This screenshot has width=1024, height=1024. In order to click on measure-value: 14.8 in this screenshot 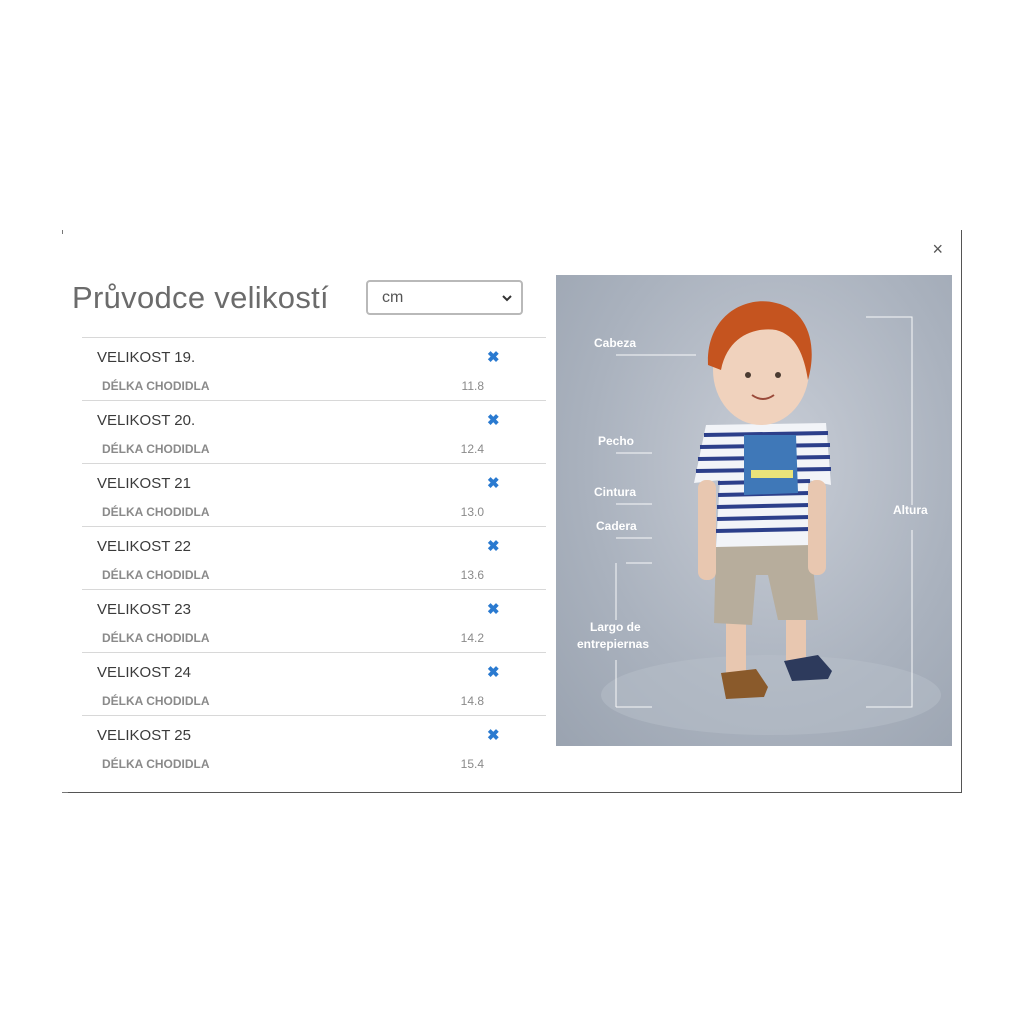, I will do `click(472, 701)`.